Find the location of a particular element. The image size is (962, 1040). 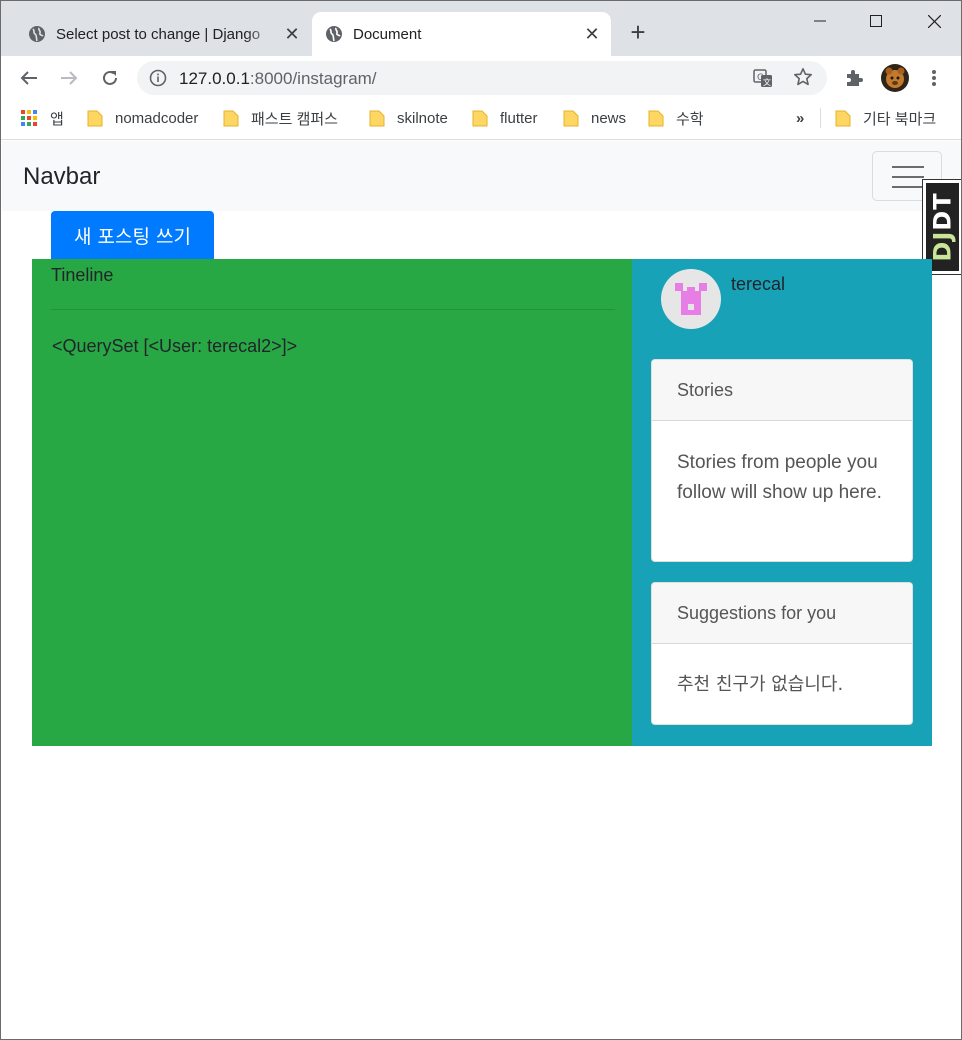

arrow-right-icon is located at coordinates (69, 78).